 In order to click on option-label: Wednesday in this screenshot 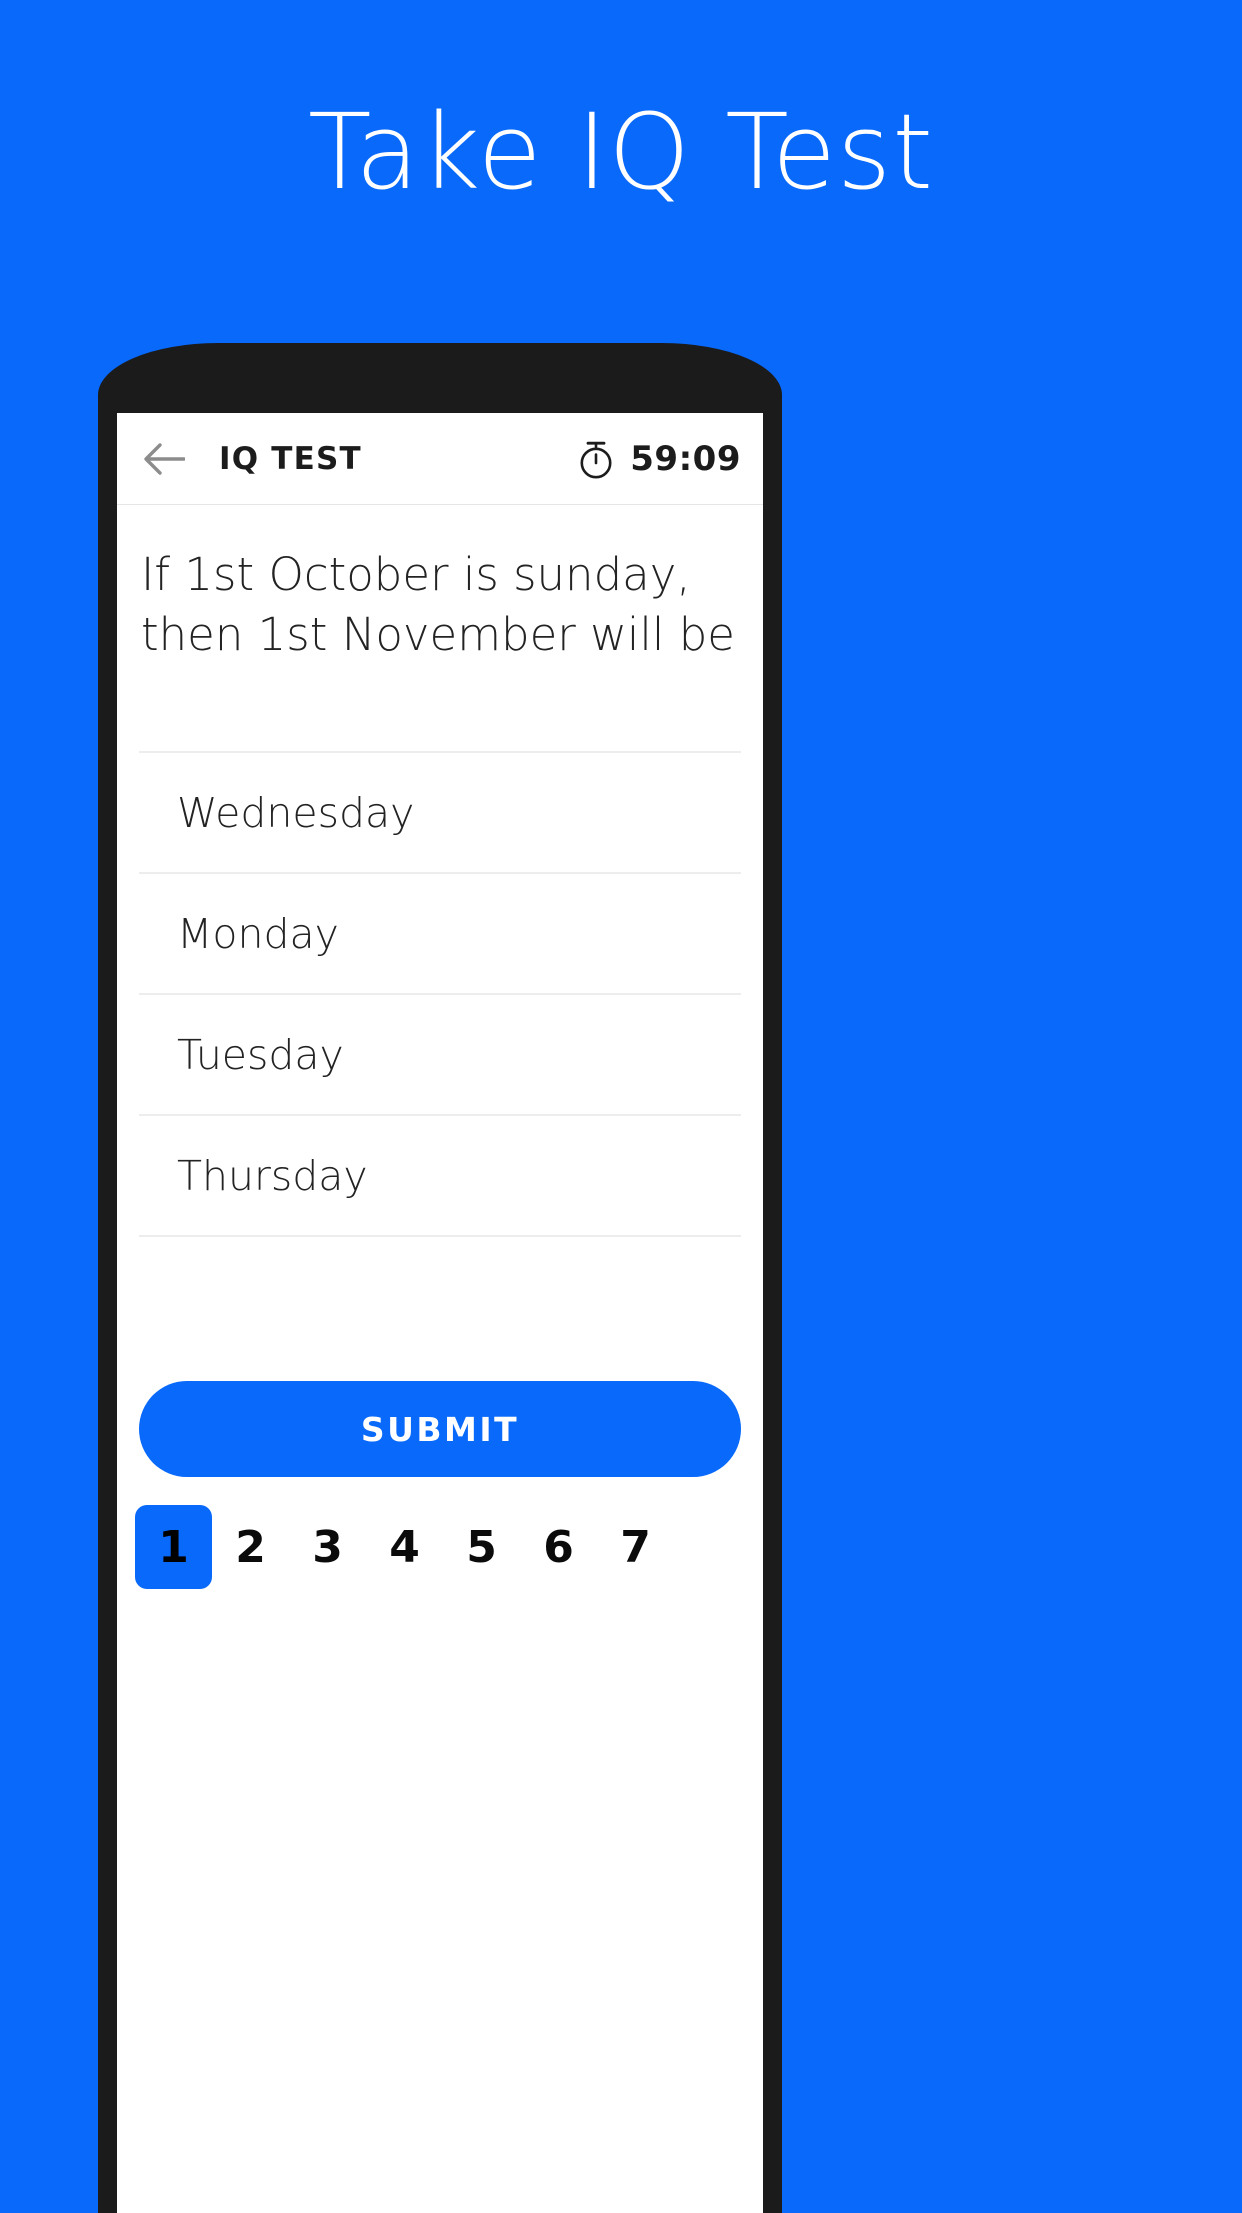, I will do `click(296, 812)`.